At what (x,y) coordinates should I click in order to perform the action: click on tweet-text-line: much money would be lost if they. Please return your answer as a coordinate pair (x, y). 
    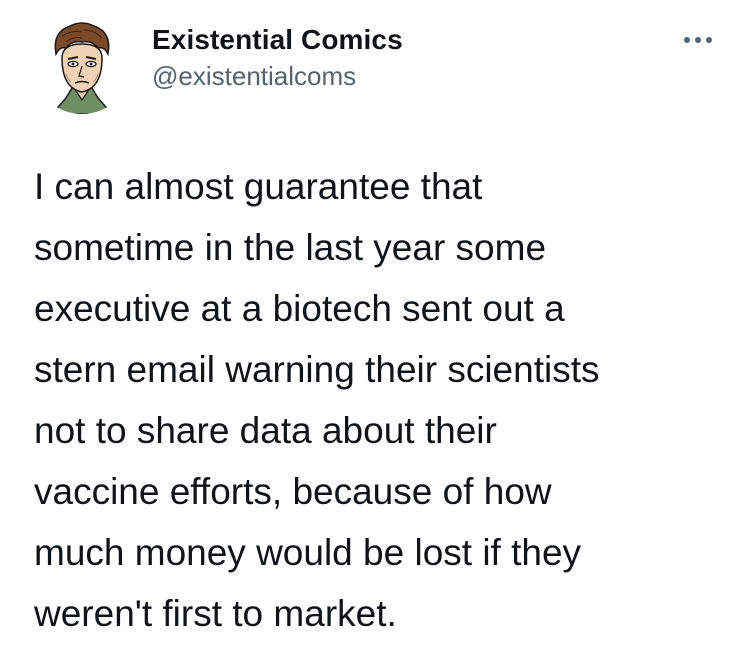
    Looking at the image, I should click on (308, 552).